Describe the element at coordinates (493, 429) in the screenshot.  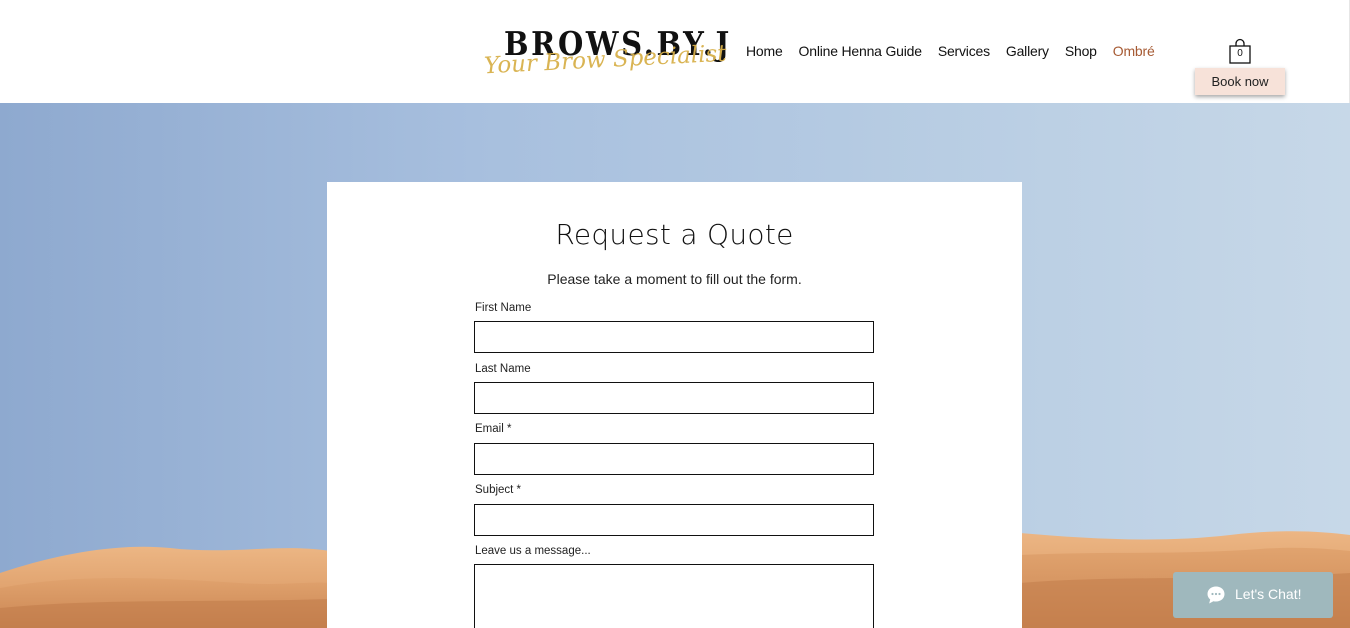
I see `email-label: Email *` at that location.